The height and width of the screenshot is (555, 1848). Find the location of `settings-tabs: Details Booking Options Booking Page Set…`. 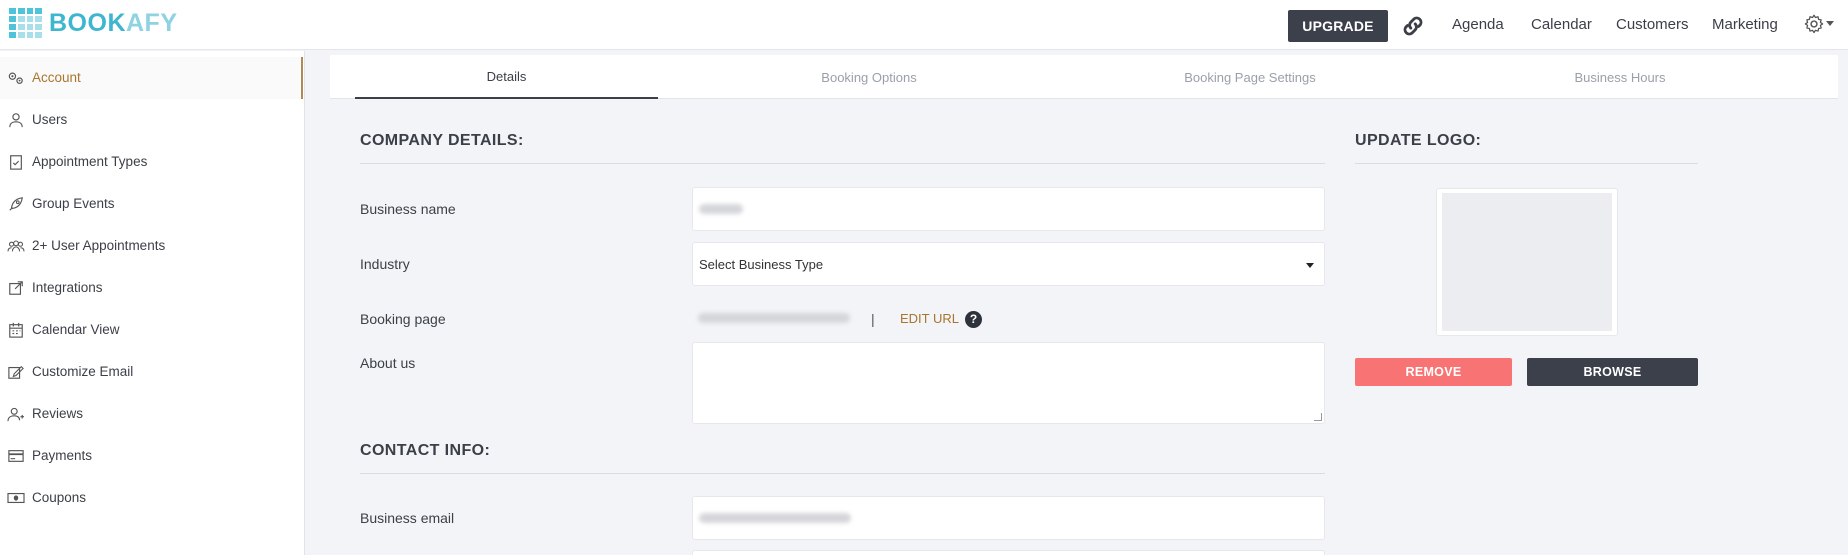

settings-tabs: Details Booking Options Booking Page Set… is located at coordinates (1084, 77).